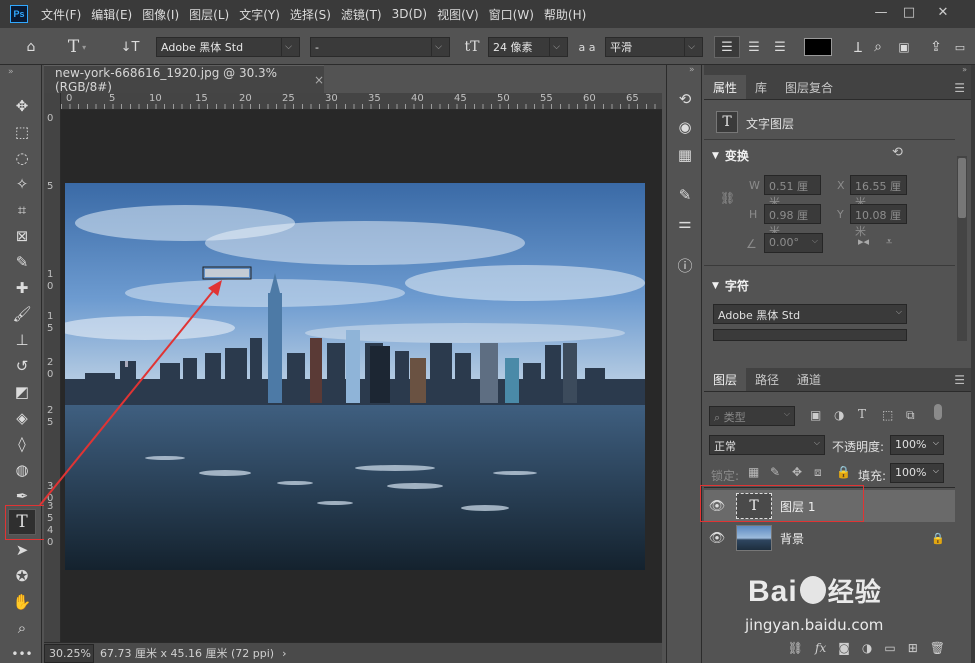 The image size is (975, 663). What do you see at coordinates (897, 152) in the screenshot?
I see `reset-transform-icon: ⟲` at bounding box center [897, 152].